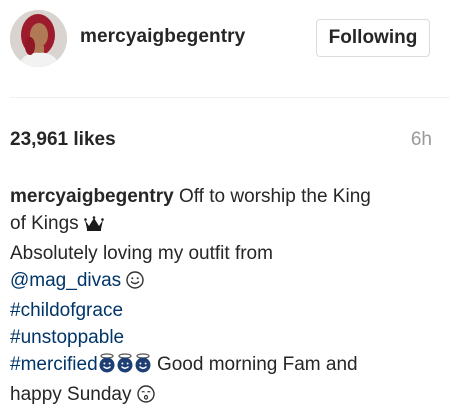  What do you see at coordinates (225, 225) in the screenshot?
I see `caption-line: of Kings` at bounding box center [225, 225].